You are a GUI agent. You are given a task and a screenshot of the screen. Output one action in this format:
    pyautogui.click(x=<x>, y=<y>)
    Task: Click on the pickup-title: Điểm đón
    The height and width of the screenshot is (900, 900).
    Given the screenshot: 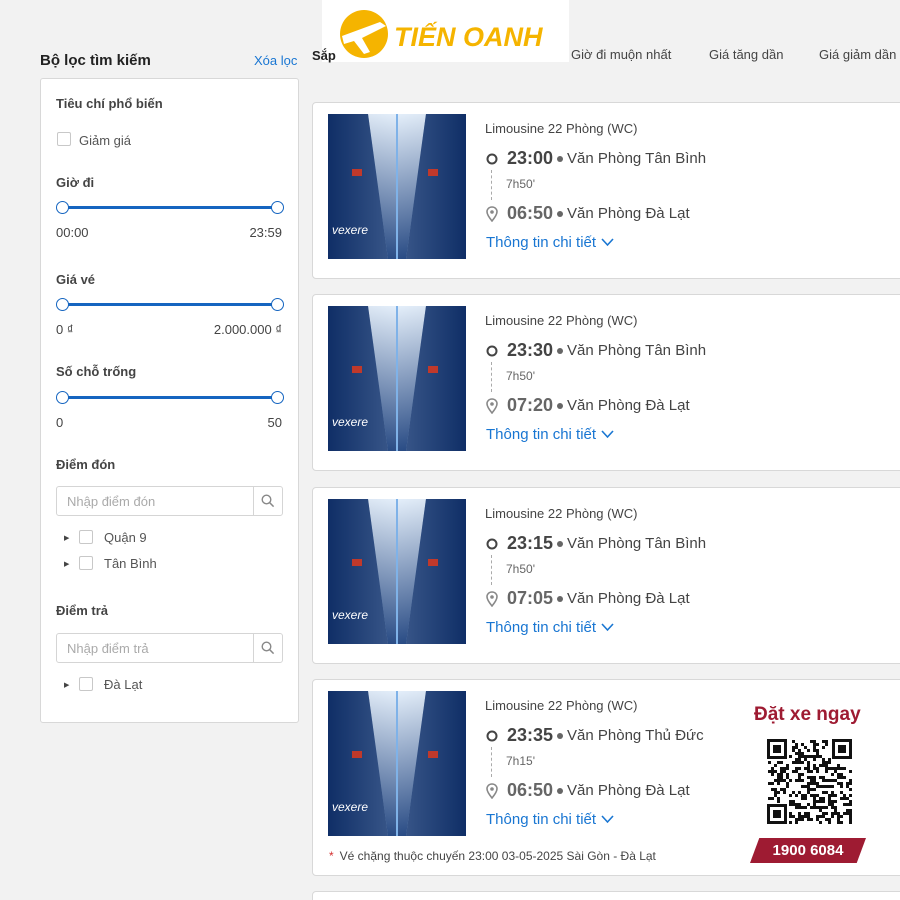 What is the action you would take?
    pyautogui.click(x=86, y=464)
    